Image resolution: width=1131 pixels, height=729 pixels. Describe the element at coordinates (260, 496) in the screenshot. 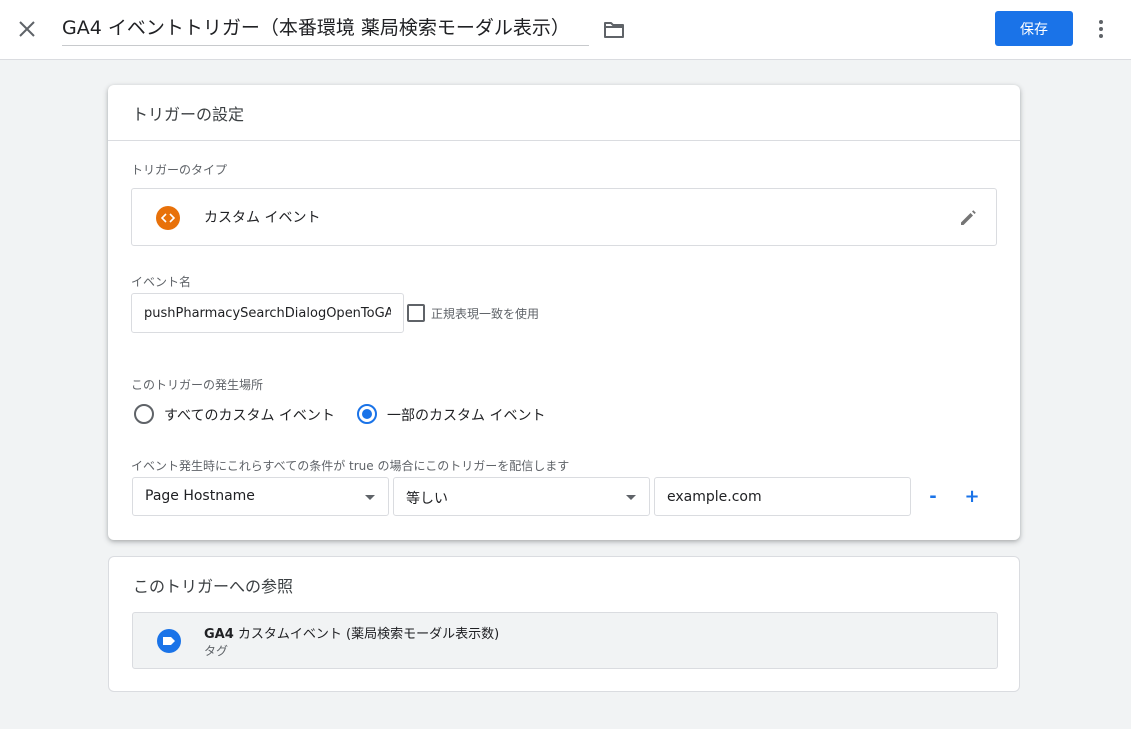

I see `variable-select: Page Hostname` at that location.